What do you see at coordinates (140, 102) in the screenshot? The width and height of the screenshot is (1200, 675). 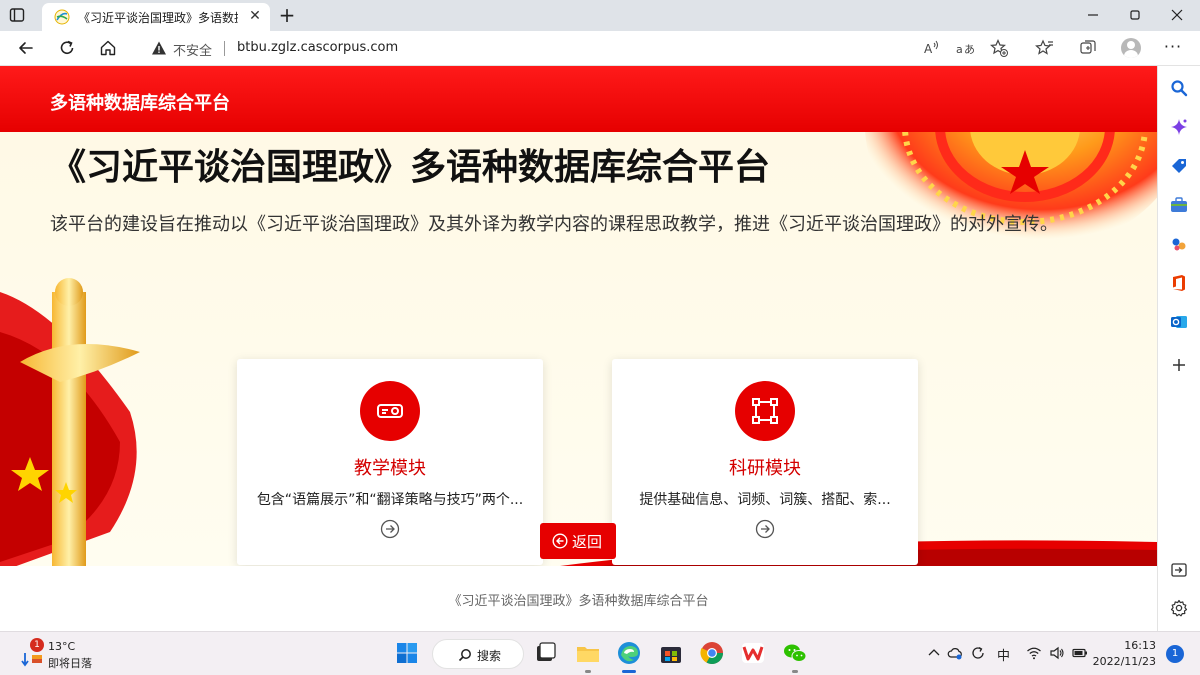 I see `site-name: 多语种数据库综合平台` at bounding box center [140, 102].